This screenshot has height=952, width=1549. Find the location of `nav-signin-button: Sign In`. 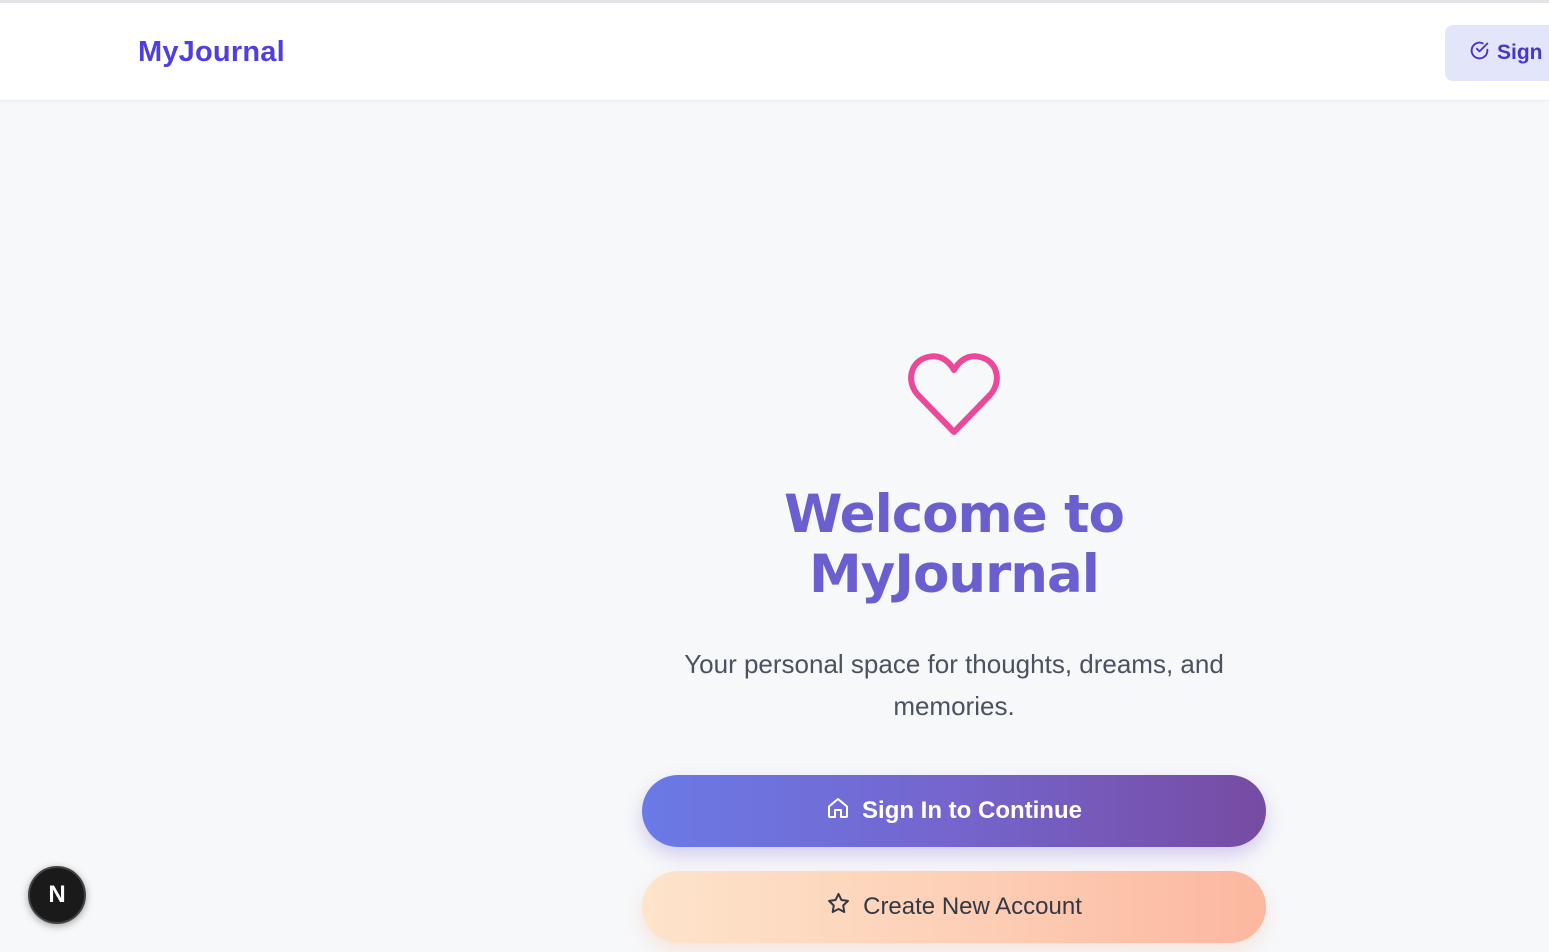

nav-signin-button: Sign In is located at coordinates (1497, 53).